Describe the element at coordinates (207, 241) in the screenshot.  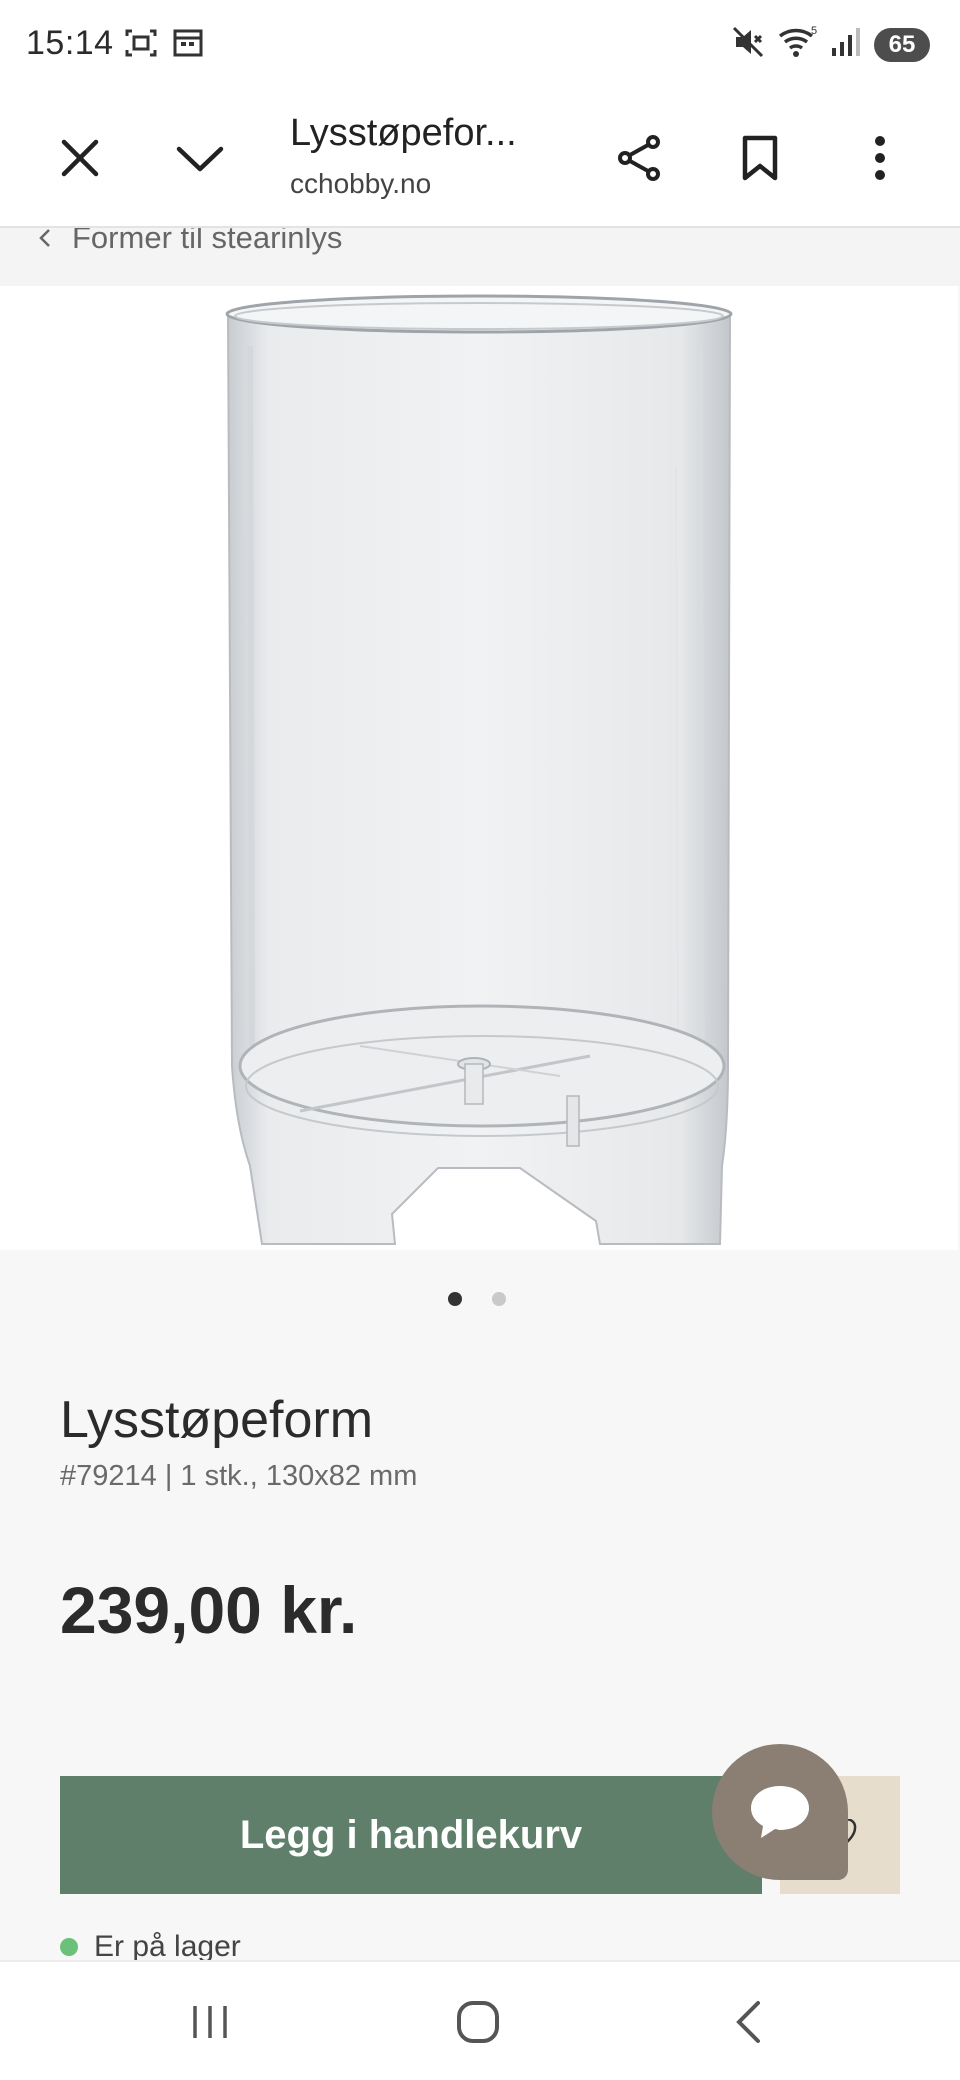
I see `breadcrumb-label: Former til stearinlys` at that location.